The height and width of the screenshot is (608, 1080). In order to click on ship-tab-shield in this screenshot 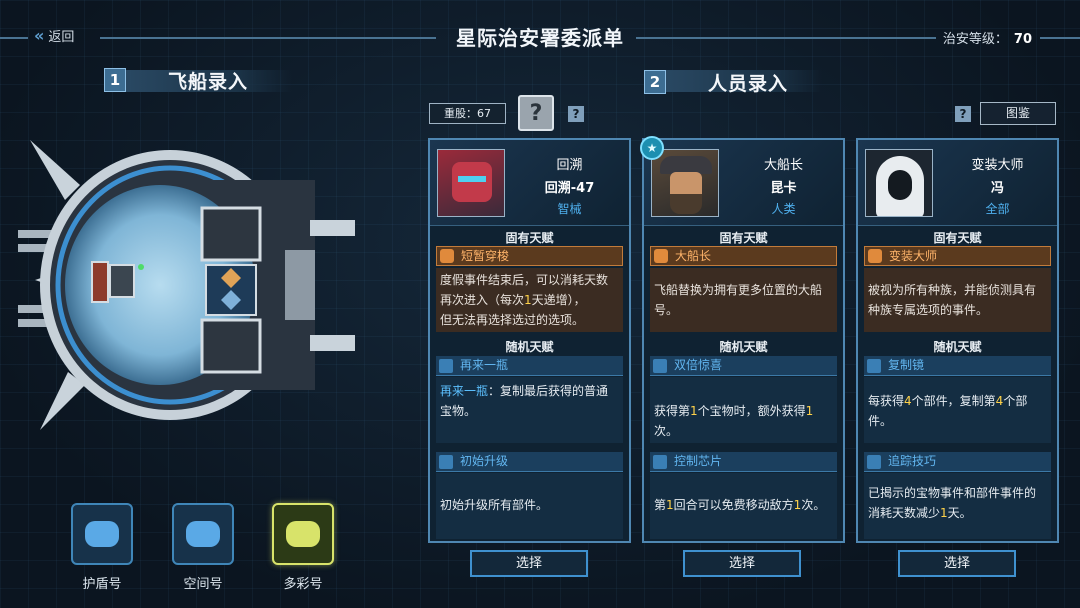, I will do `click(102, 534)`.